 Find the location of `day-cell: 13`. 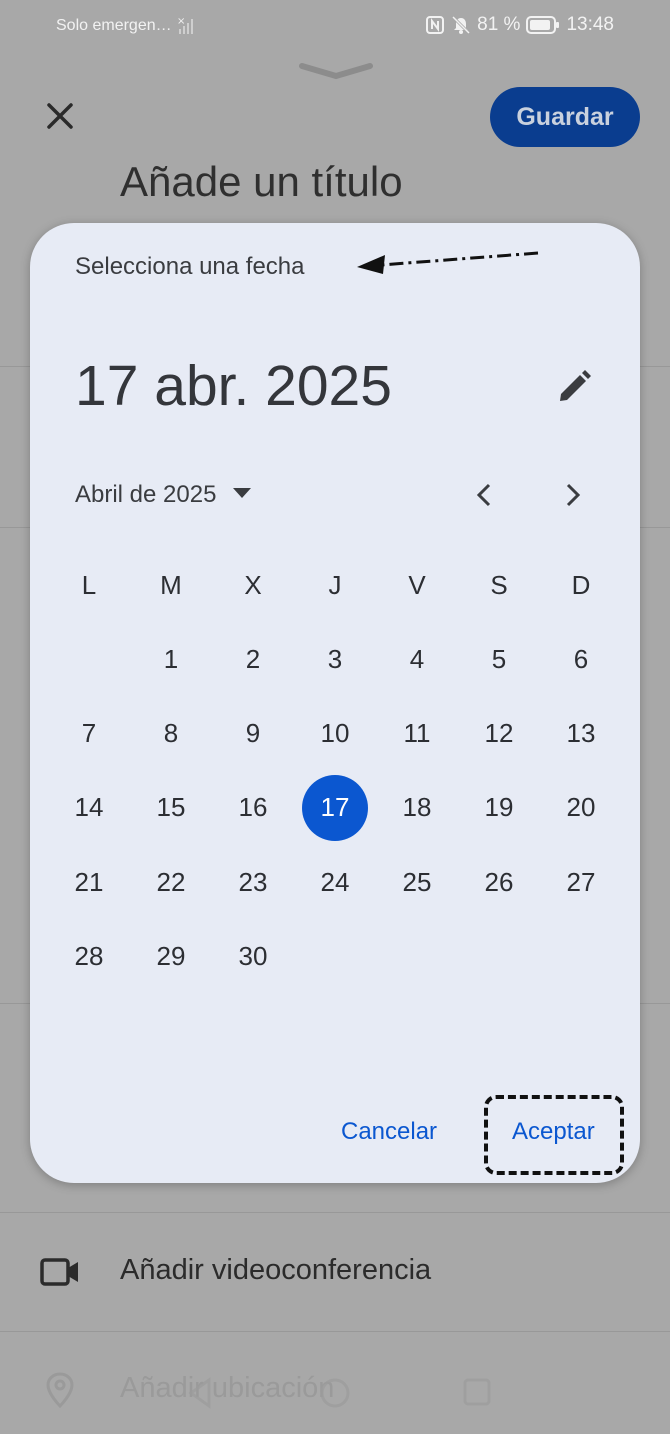

day-cell: 13 is located at coordinates (581, 733).